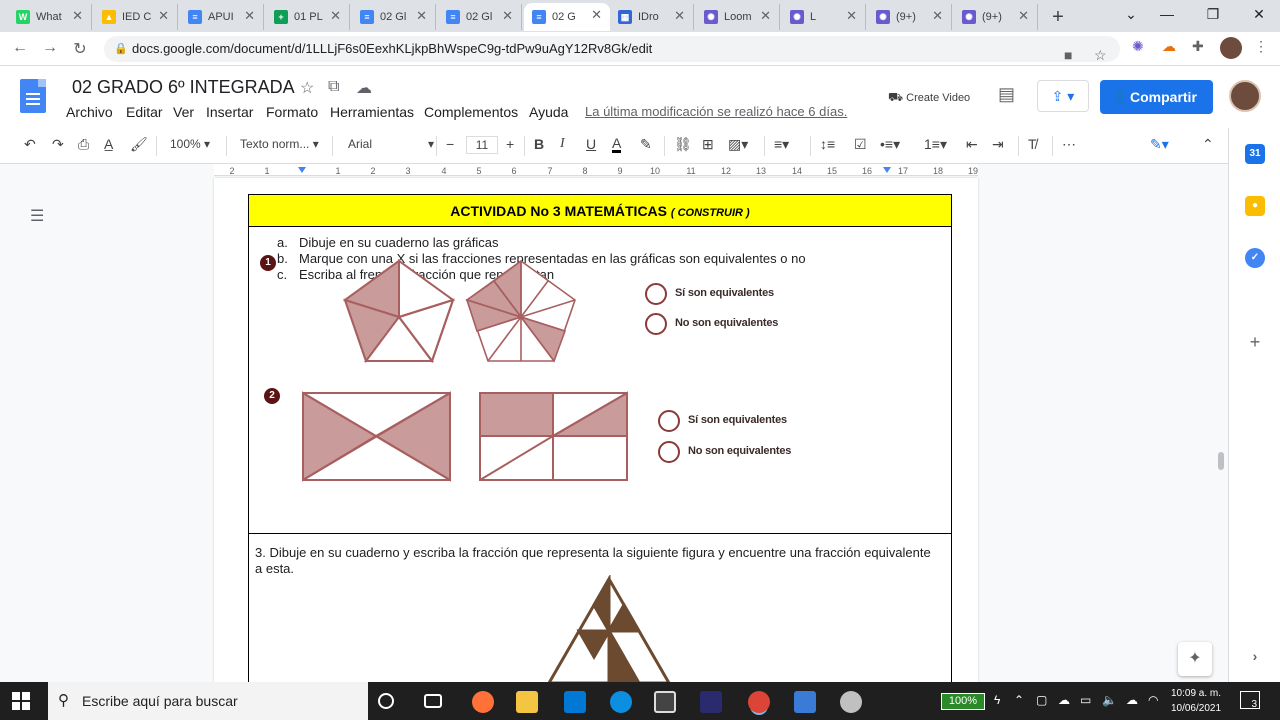 The image size is (1280, 720). What do you see at coordinates (20, 48) in the screenshot?
I see `back-icon: ←` at bounding box center [20, 48].